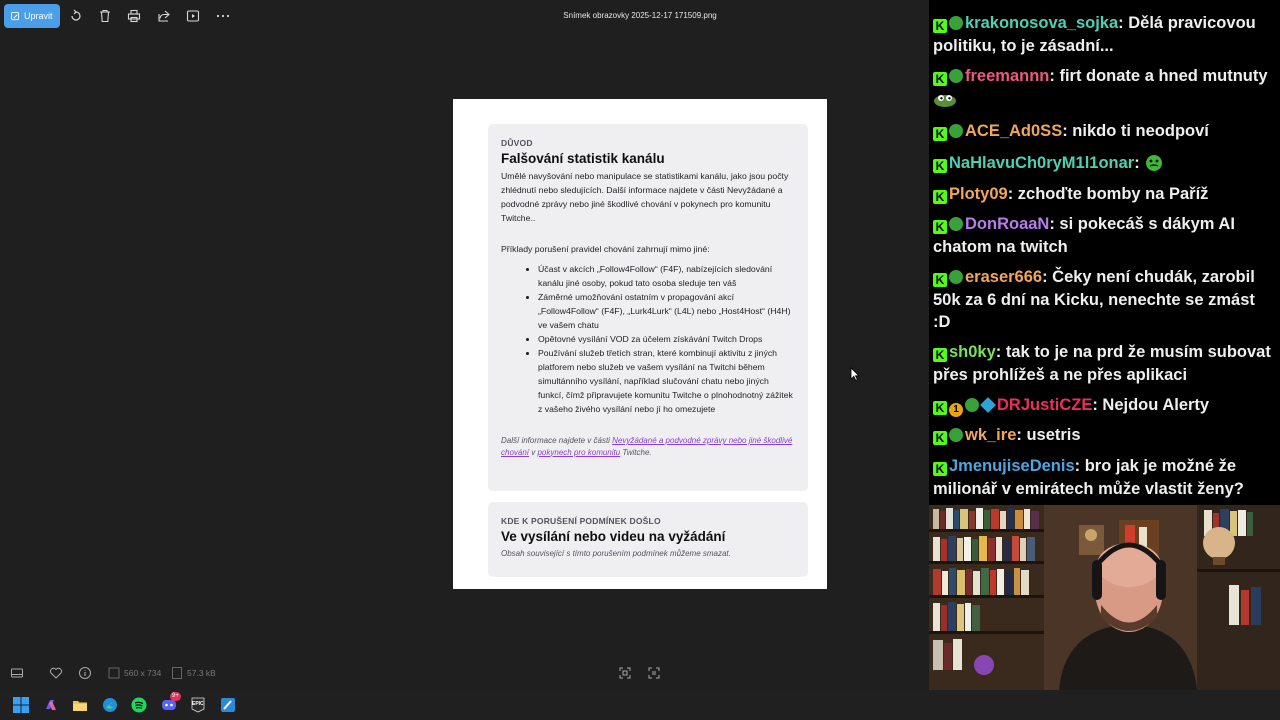 The width and height of the screenshot is (1280, 720). Describe the element at coordinates (978, 194) in the screenshot. I see `chat-username: Ploty09` at that location.